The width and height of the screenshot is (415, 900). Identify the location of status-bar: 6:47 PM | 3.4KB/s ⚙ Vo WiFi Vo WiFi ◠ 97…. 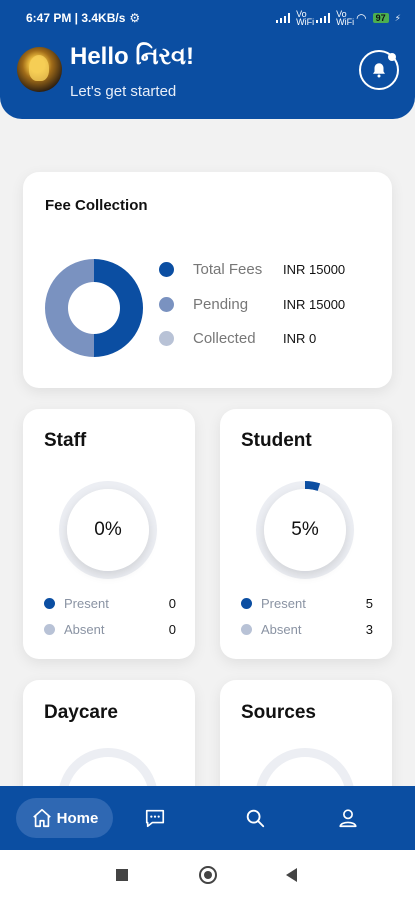
(207, 18).